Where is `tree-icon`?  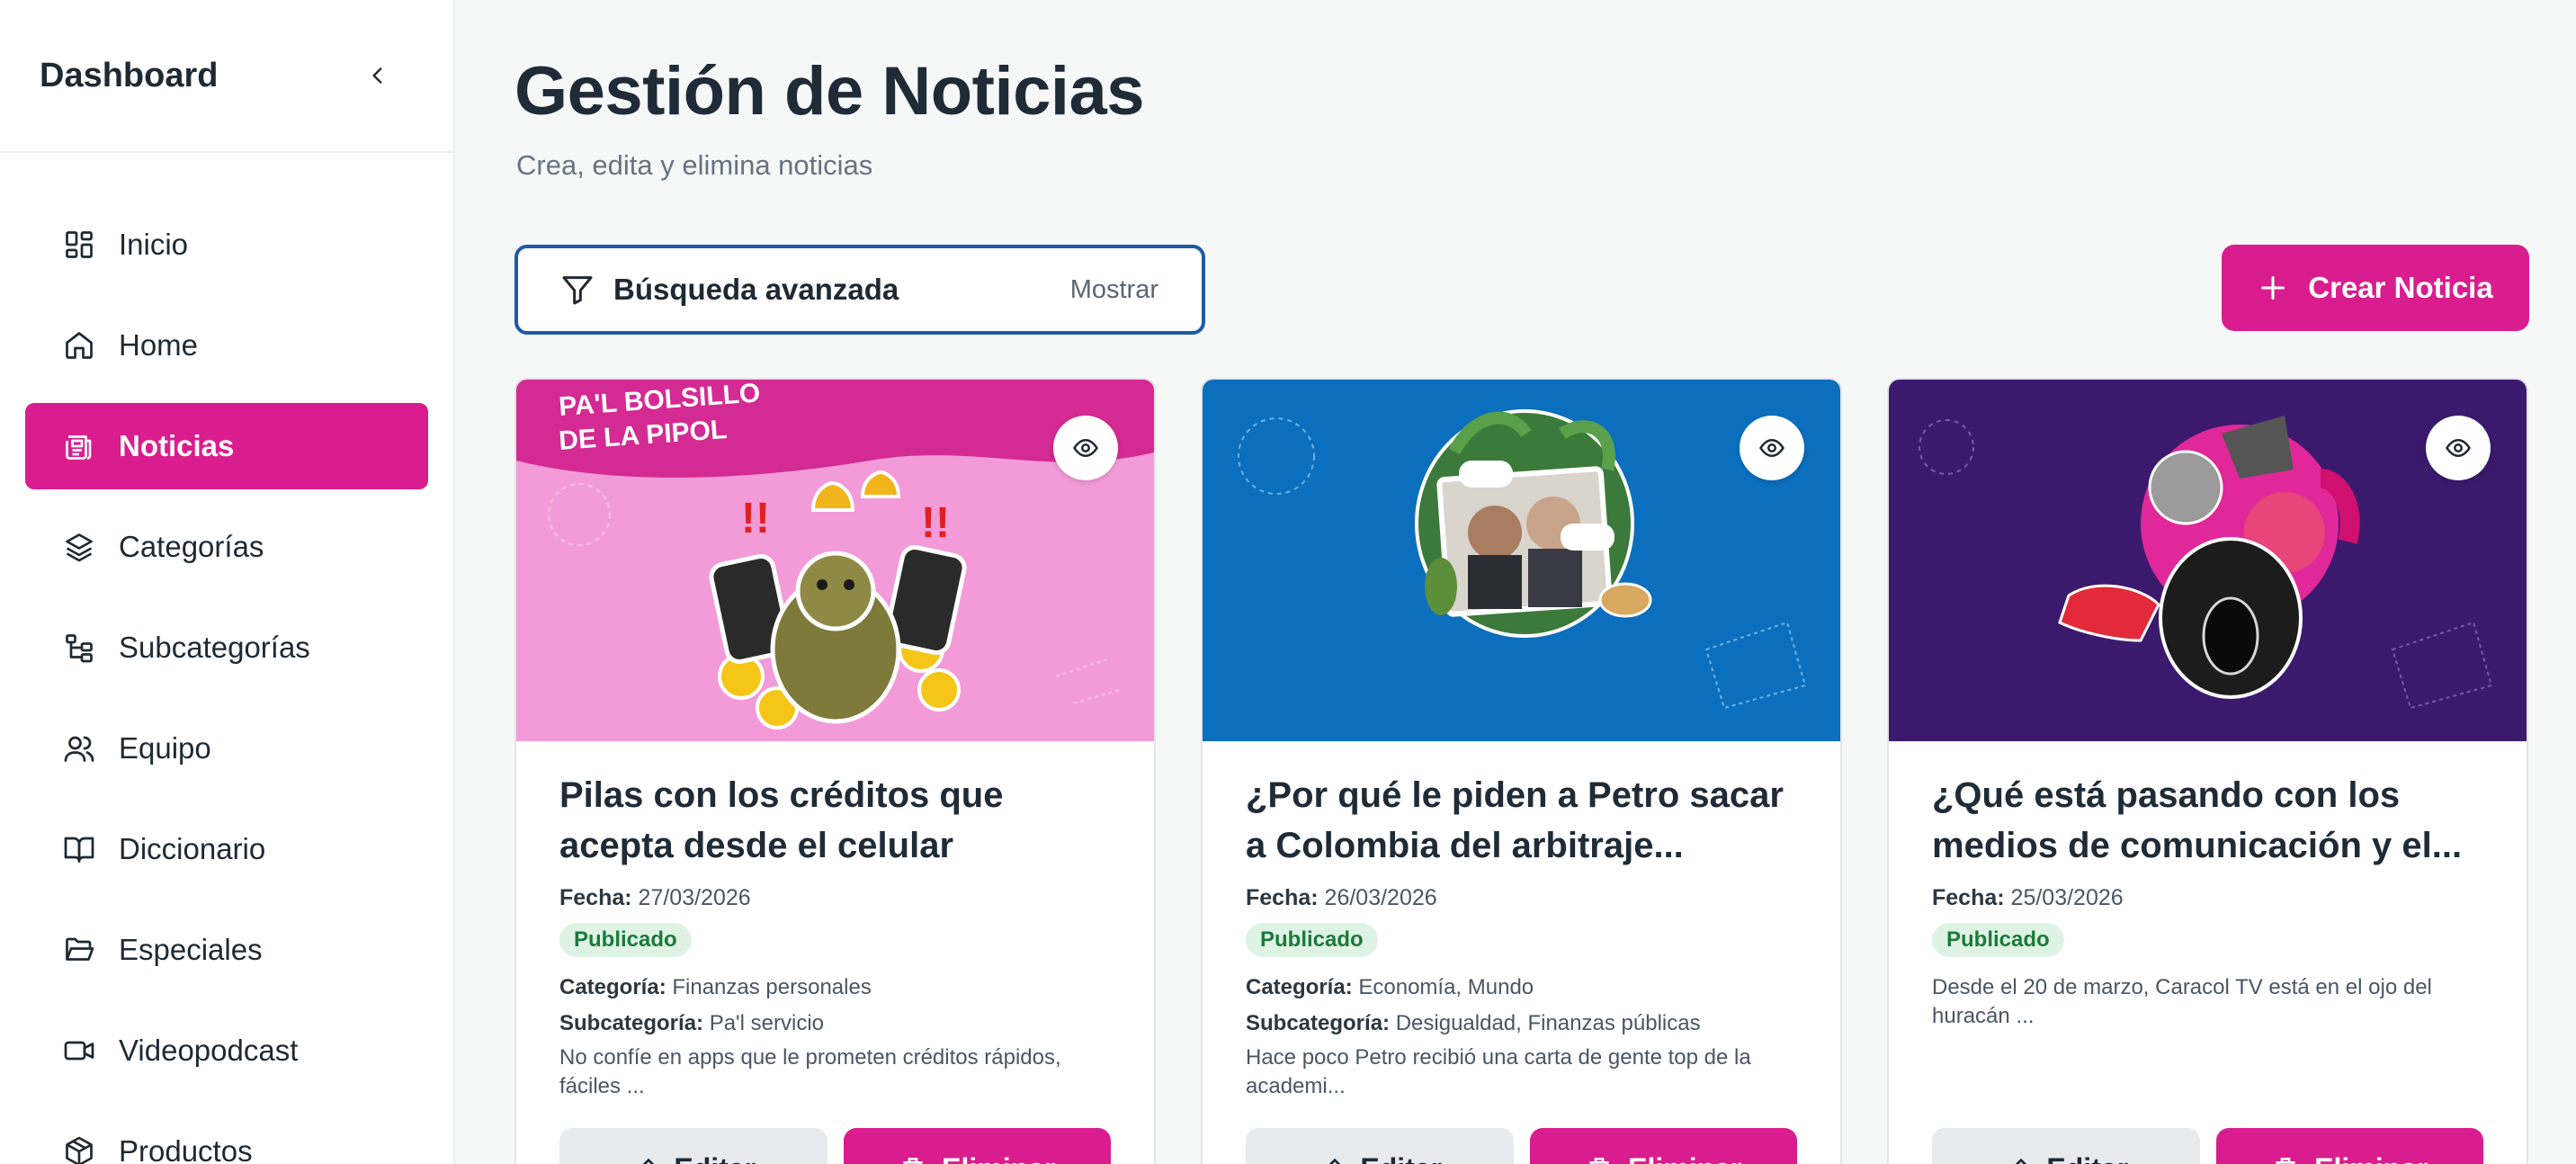 tree-icon is located at coordinates (79, 648).